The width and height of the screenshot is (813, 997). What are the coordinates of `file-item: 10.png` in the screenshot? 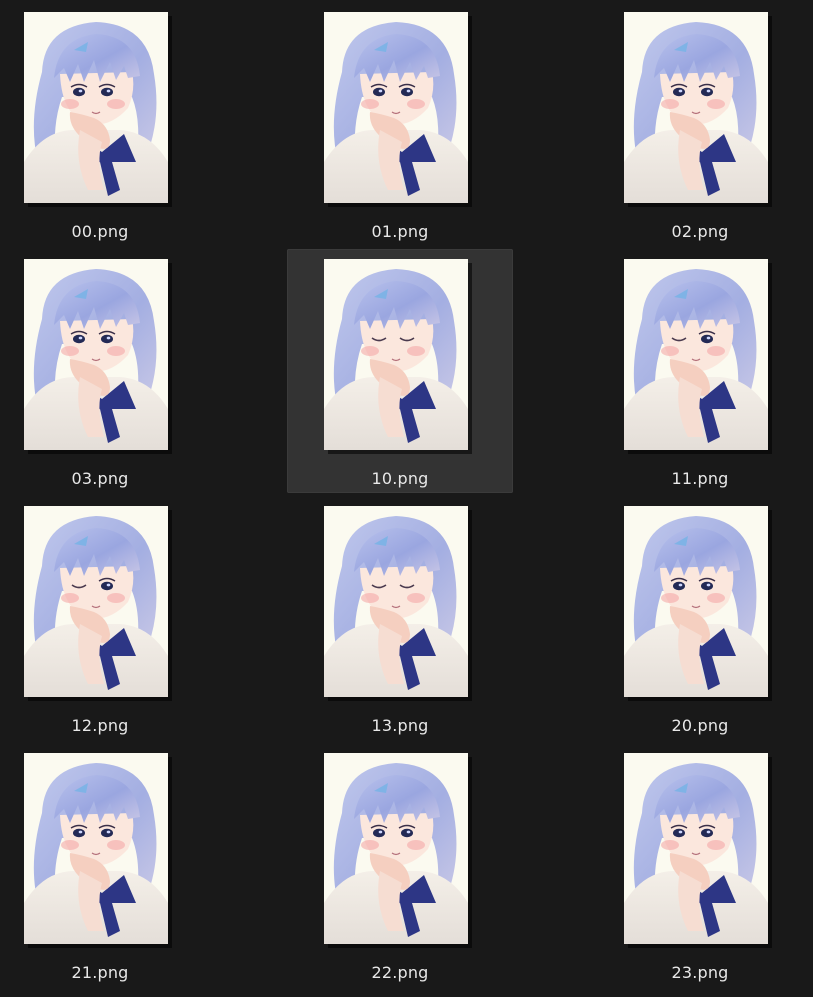 It's located at (400, 371).